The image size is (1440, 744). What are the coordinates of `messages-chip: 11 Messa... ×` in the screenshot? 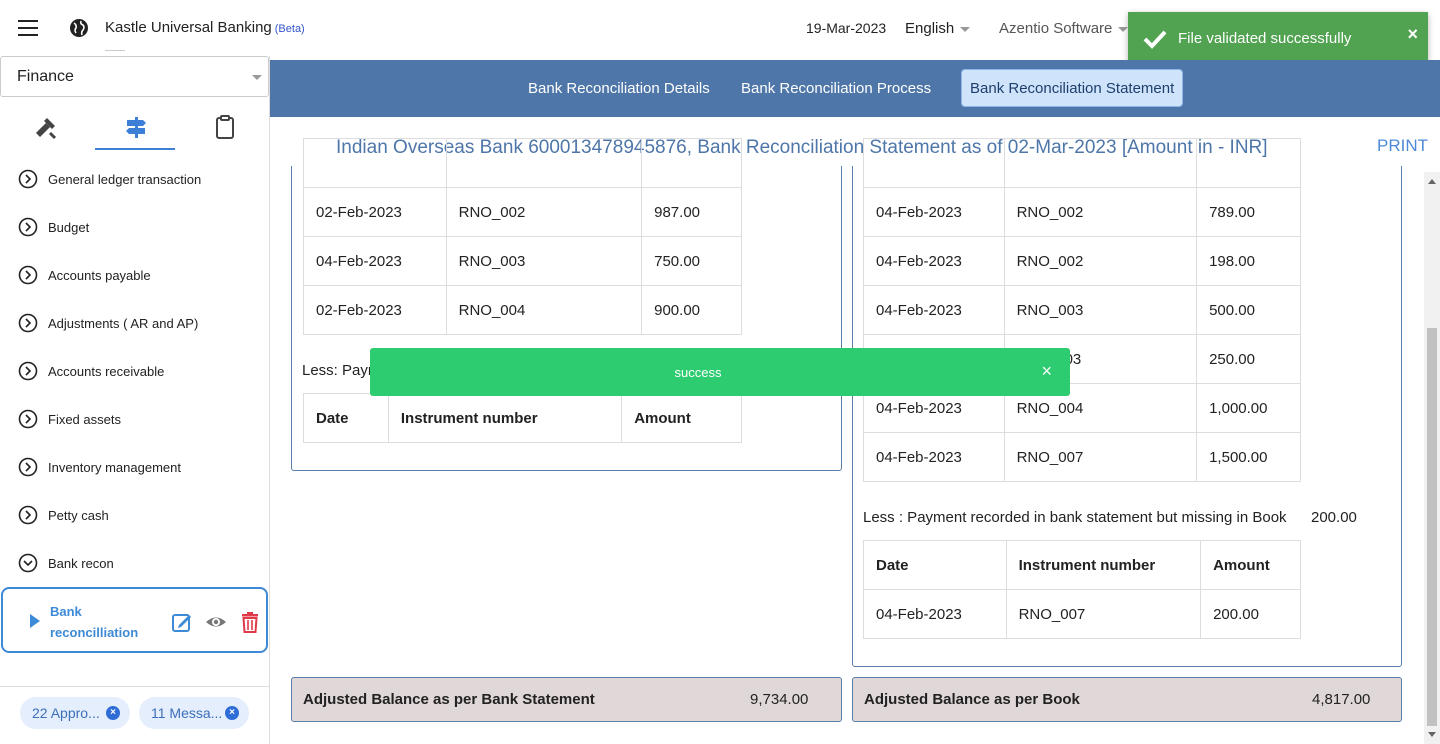 It's located at (194, 713).